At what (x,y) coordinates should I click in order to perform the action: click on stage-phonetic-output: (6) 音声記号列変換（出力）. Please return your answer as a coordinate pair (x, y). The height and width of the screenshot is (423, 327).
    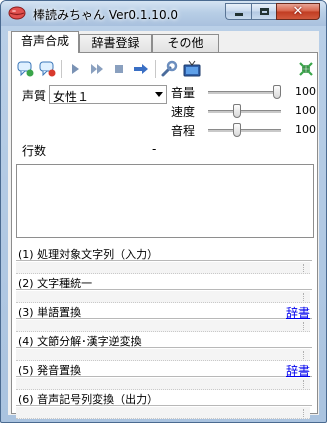
    Looking at the image, I should click on (164, 405).